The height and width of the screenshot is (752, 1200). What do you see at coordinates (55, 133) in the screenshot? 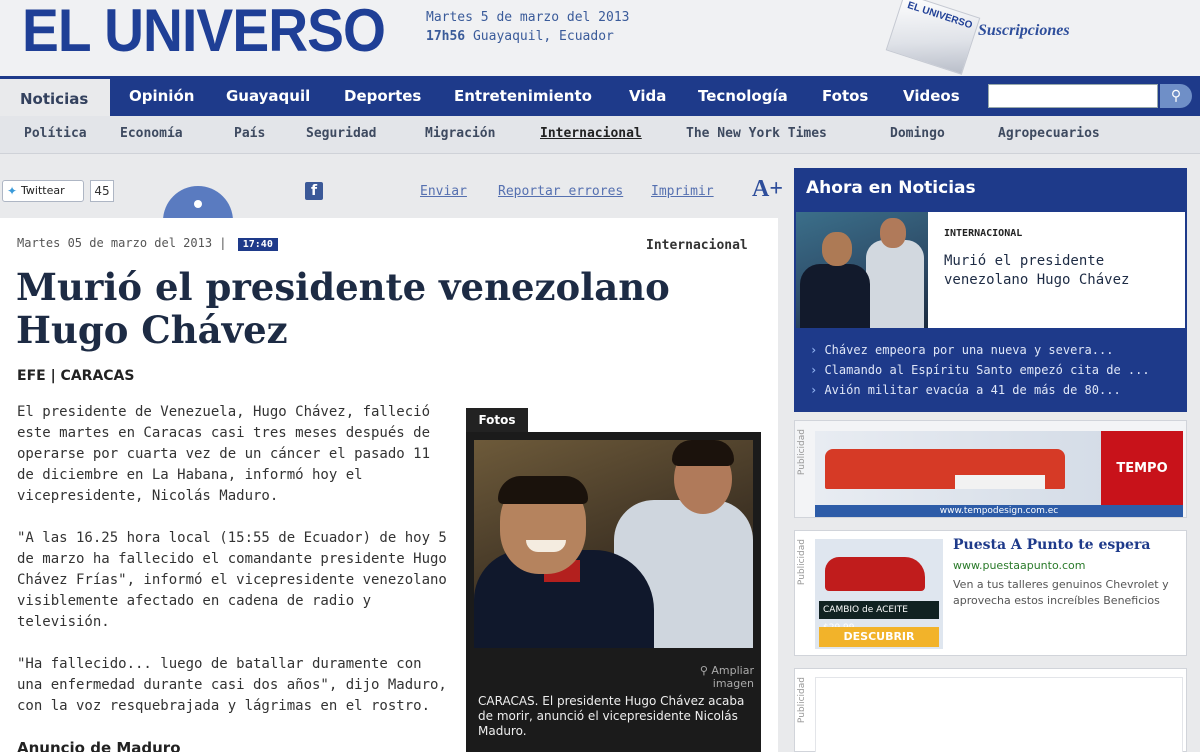
I see `subnav-politica: Política` at bounding box center [55, 133].